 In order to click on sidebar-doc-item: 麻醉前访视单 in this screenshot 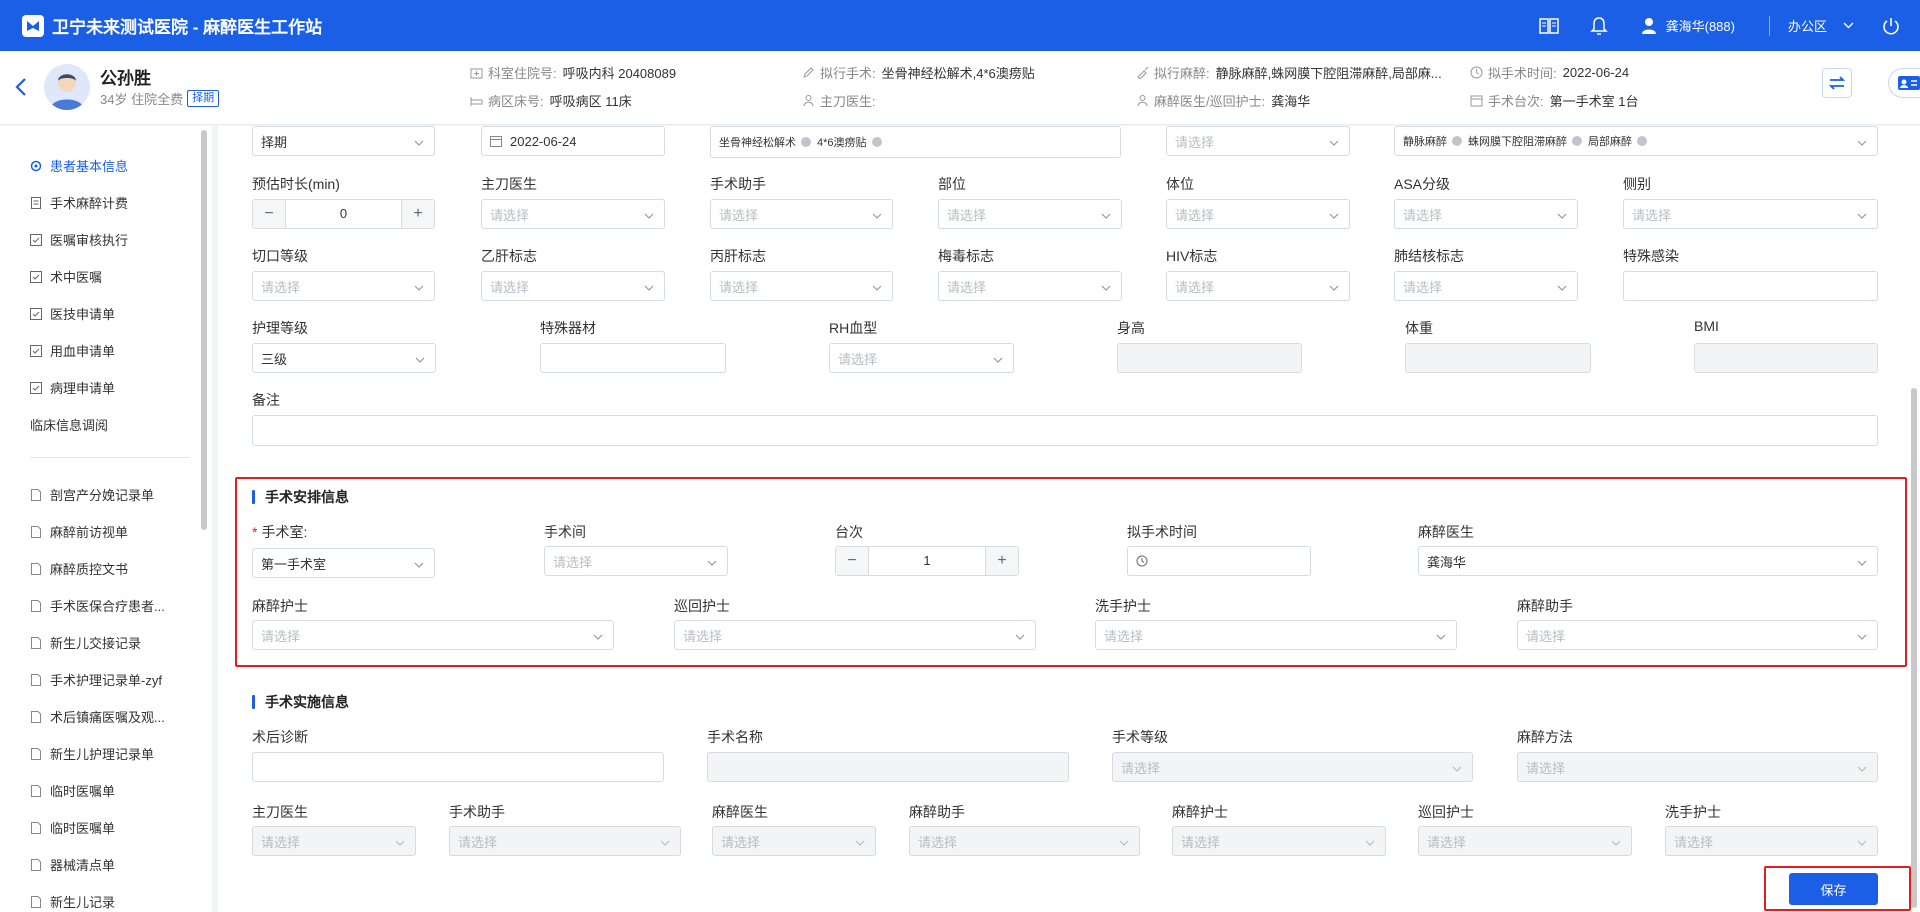, I will do `click(79, 531)`.